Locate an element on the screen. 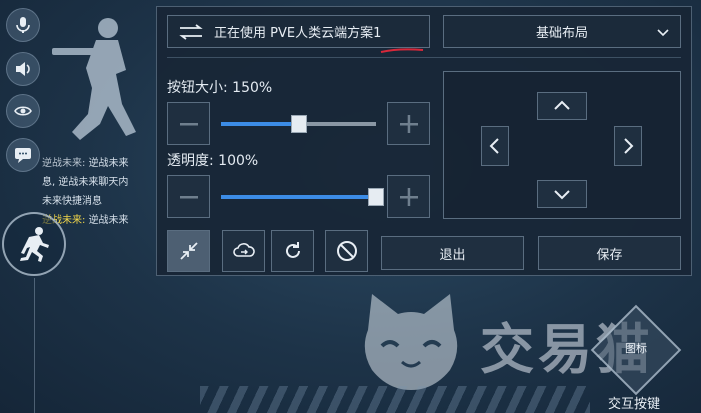 Image resolution: width=701 pixels, height=413 pixels. cloud-sync-button is located at coordinates (243, 251).